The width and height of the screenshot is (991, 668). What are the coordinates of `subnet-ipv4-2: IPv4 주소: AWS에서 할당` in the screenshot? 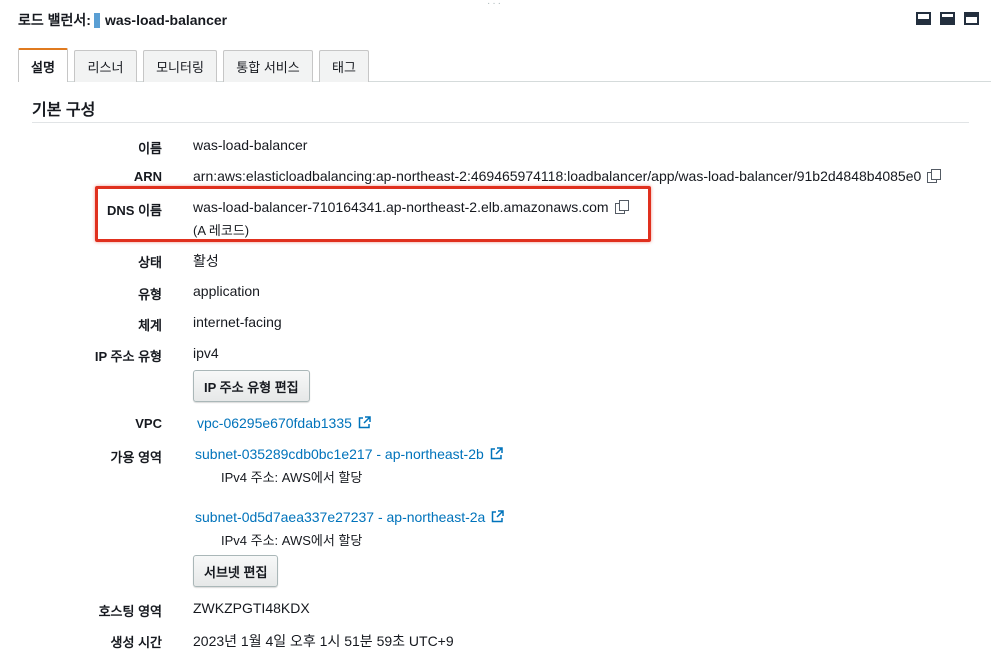 It's located at (292, 540).